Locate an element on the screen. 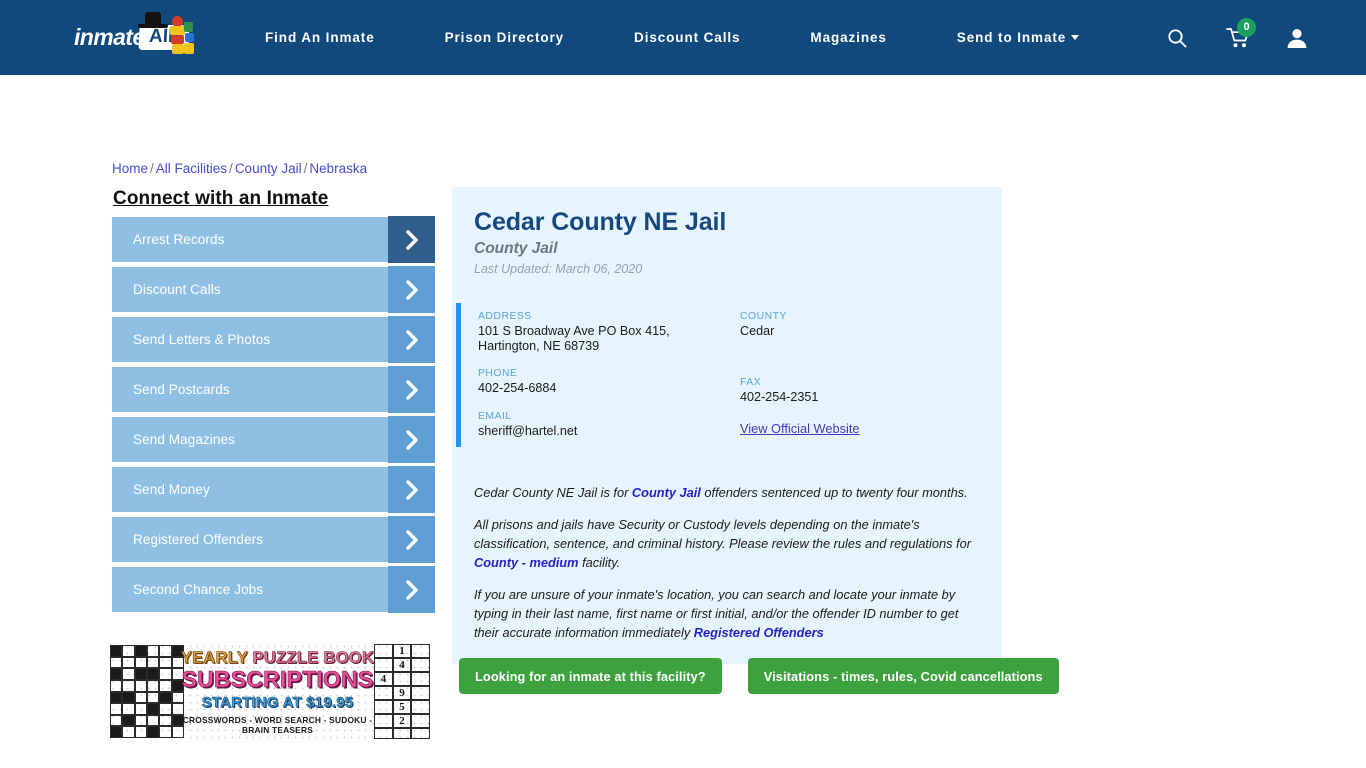 The height and width of the screenshot is (768, 1366). nav-label: Send to Inmate is located at coordinates (1011, 37).